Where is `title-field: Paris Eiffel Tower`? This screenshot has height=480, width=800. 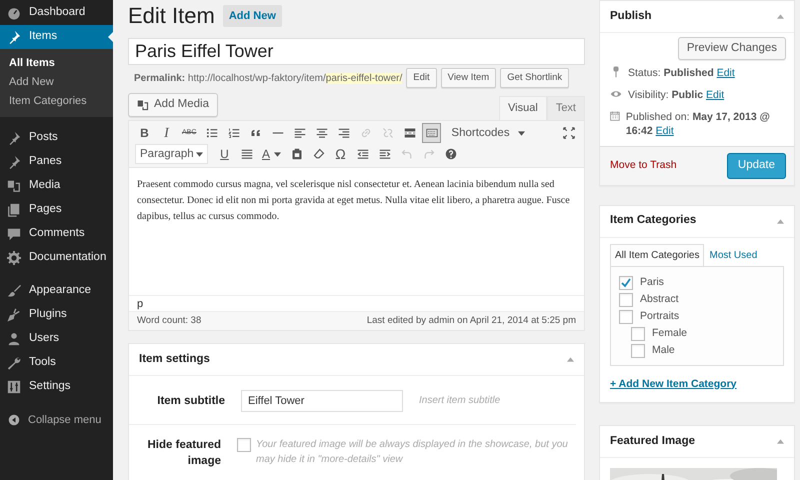 title-field: Paris Eiffel Tower is located at coordinates (356, 52).